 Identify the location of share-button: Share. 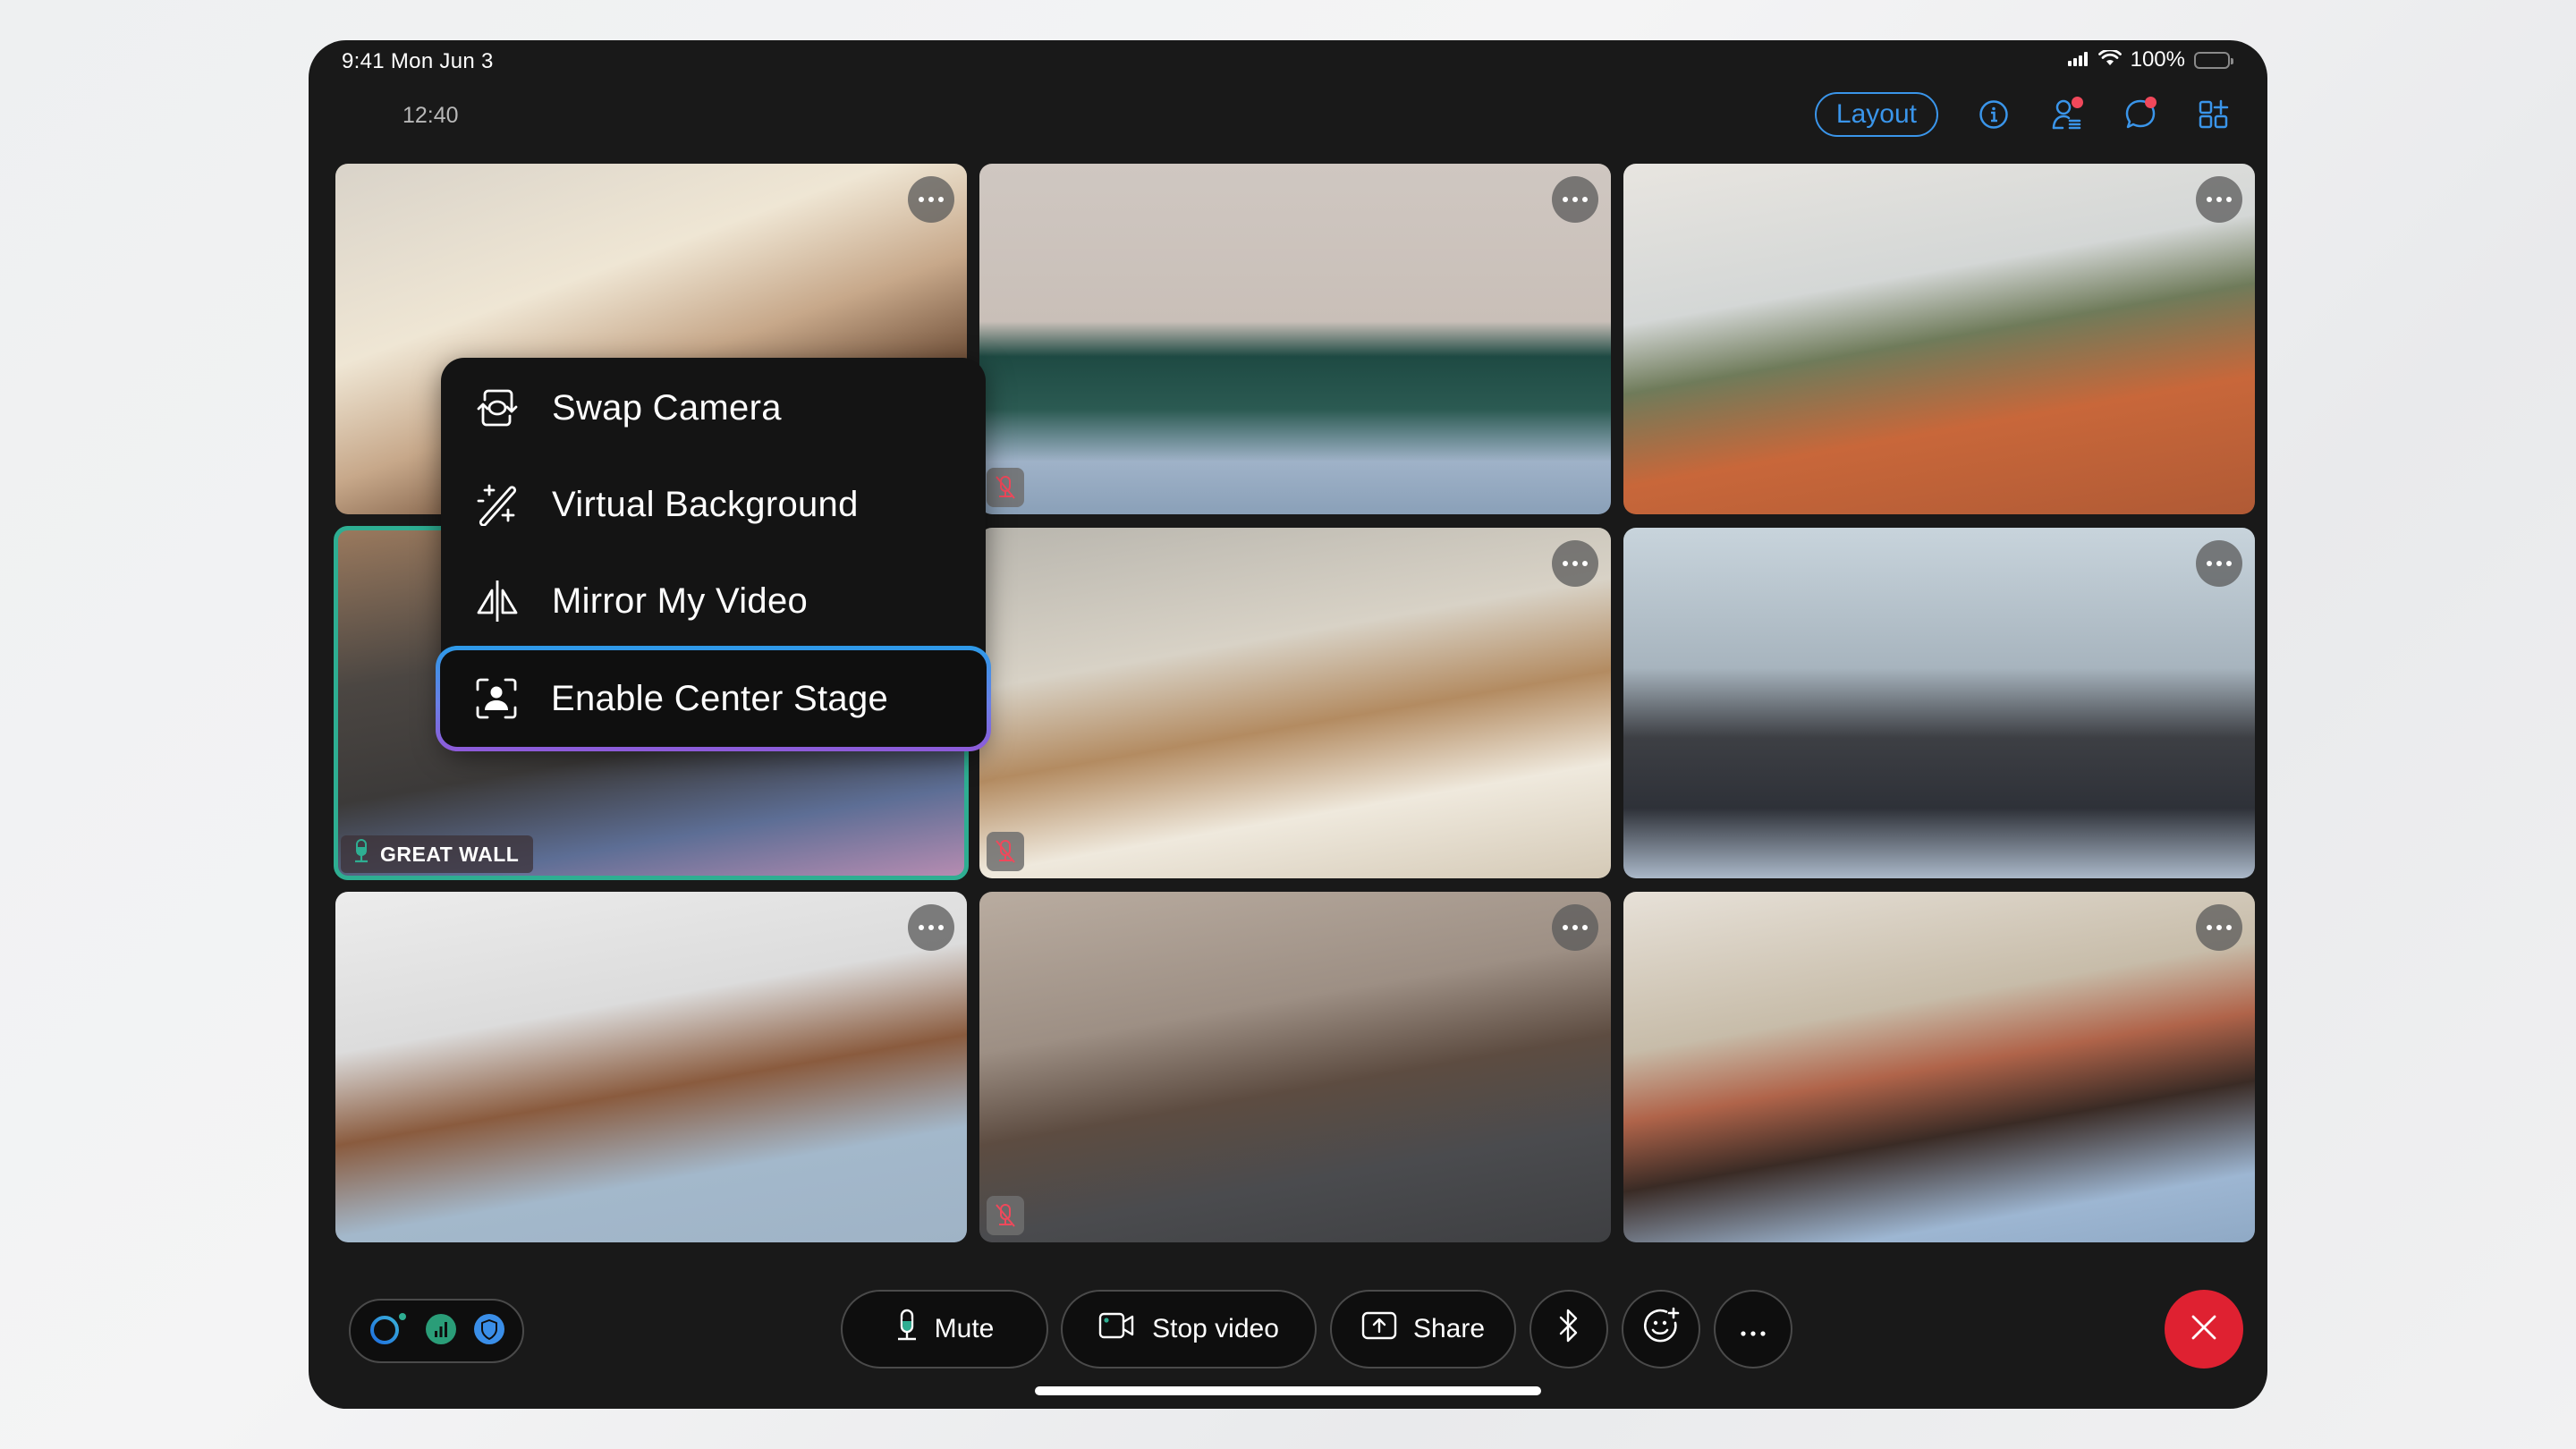
(1423, 1329).